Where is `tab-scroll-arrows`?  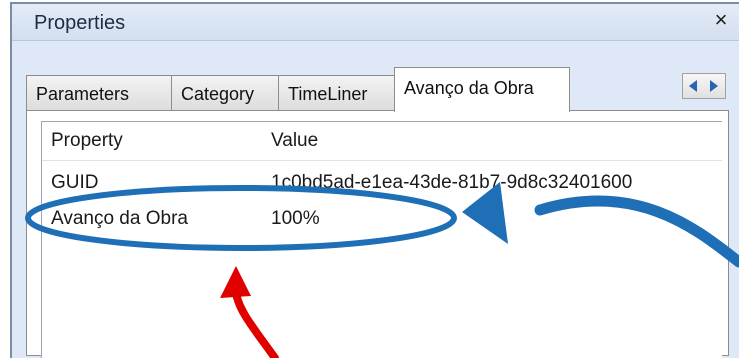
tab-scroll-arrows is located at coordinates (704, 86).